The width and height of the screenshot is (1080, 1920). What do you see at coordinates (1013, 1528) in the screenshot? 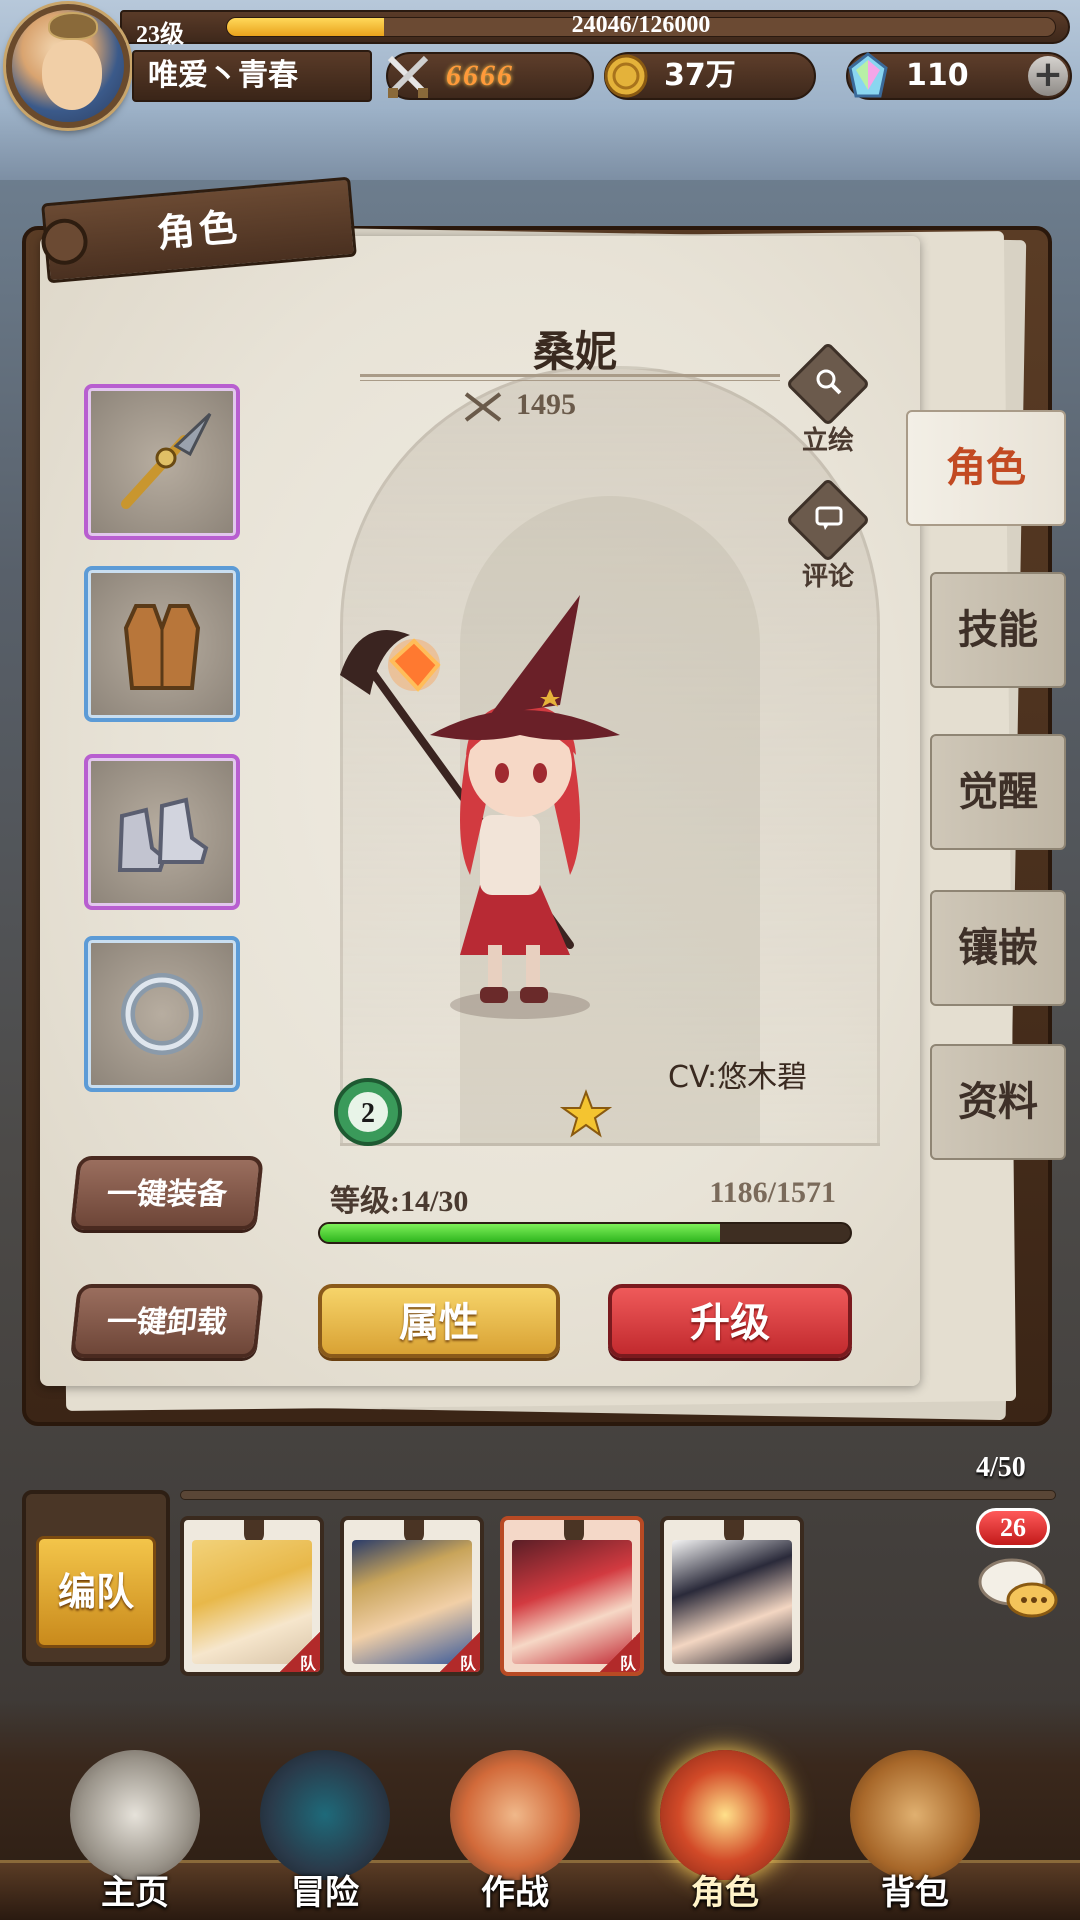
I see `chat-unread-badge: 26` at bounding box center [1013, 1528].